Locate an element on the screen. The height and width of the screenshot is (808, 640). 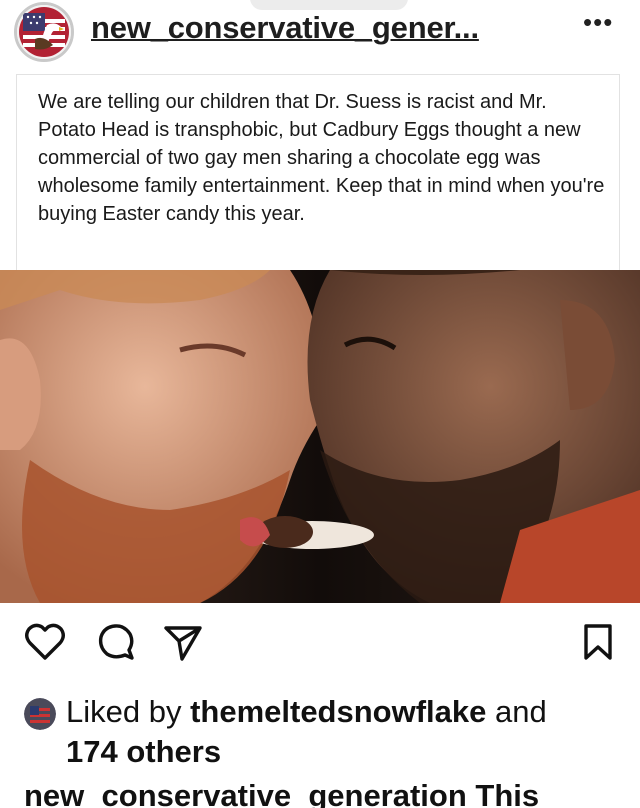
post-header: new_conservative_gener... ••• is located at coordinates (320, 33).